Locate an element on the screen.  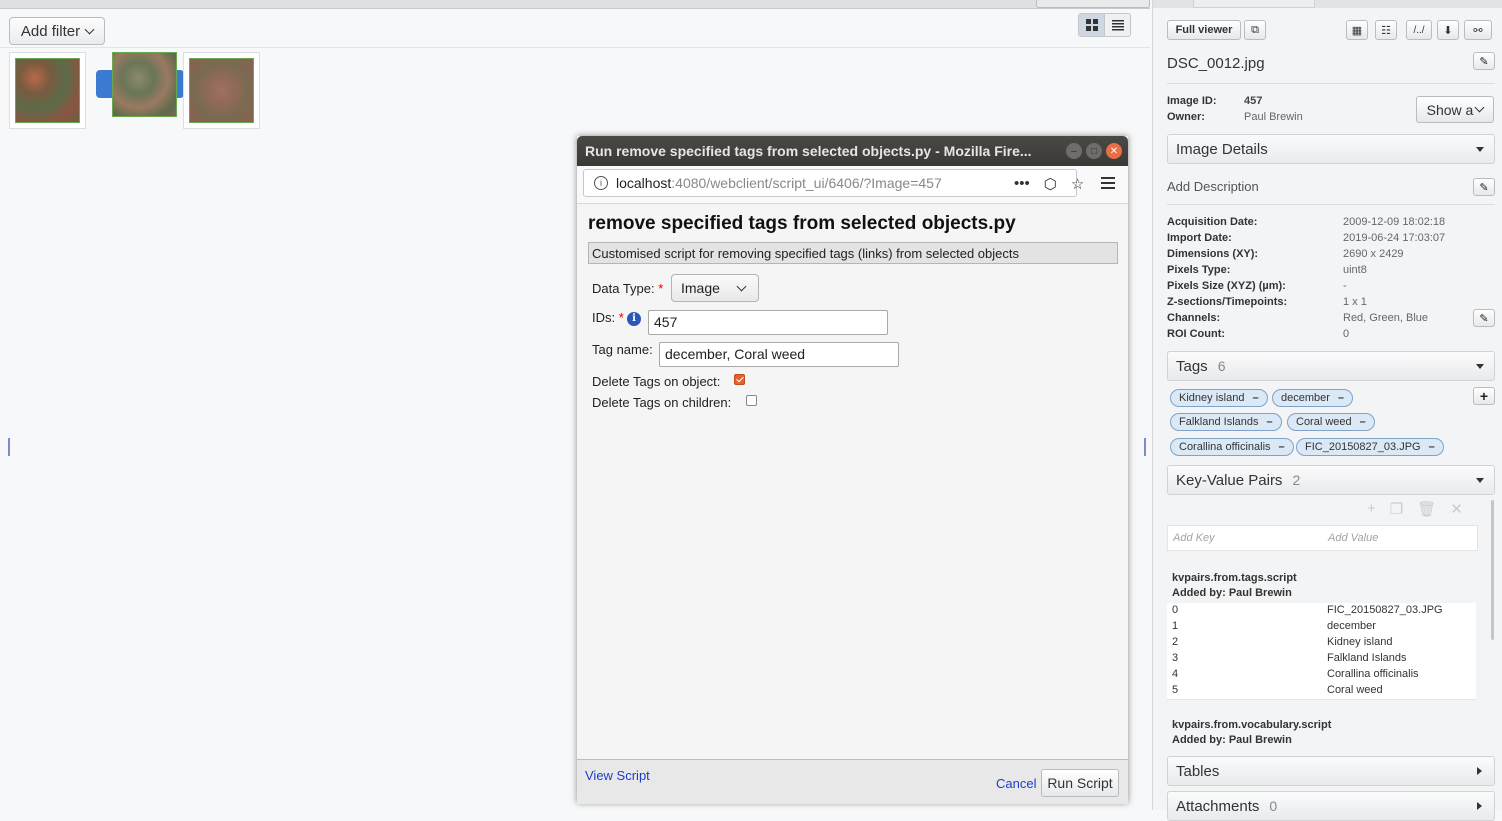
tag-label: Falkland Islands is located at coordinates (1219, 422).